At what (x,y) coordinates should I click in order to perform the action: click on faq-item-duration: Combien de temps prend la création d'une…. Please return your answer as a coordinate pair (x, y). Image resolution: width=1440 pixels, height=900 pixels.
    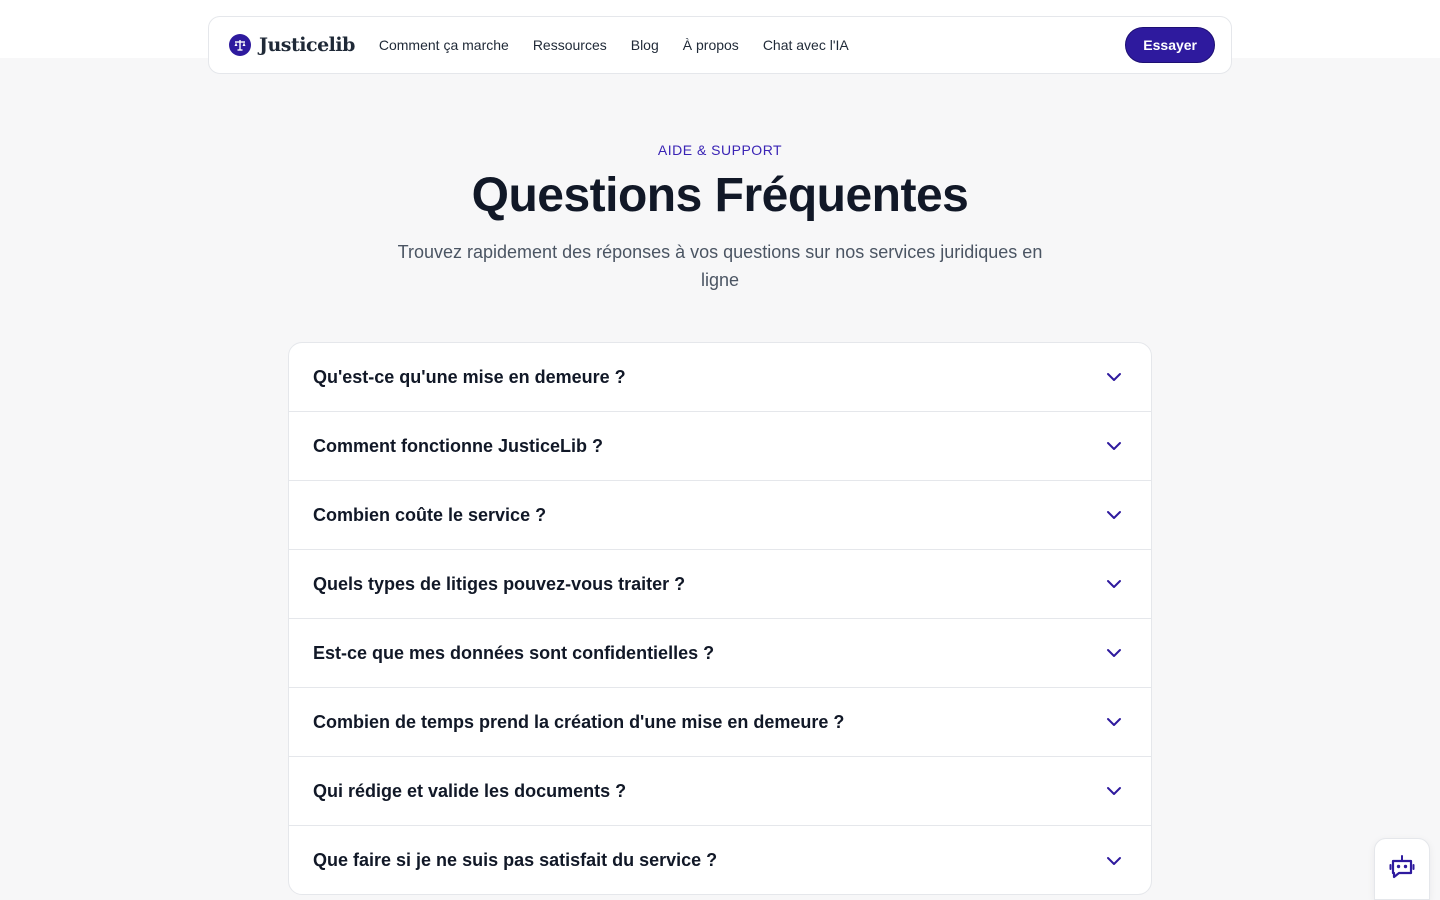
    Looking at the image, I should click on (720, 722).